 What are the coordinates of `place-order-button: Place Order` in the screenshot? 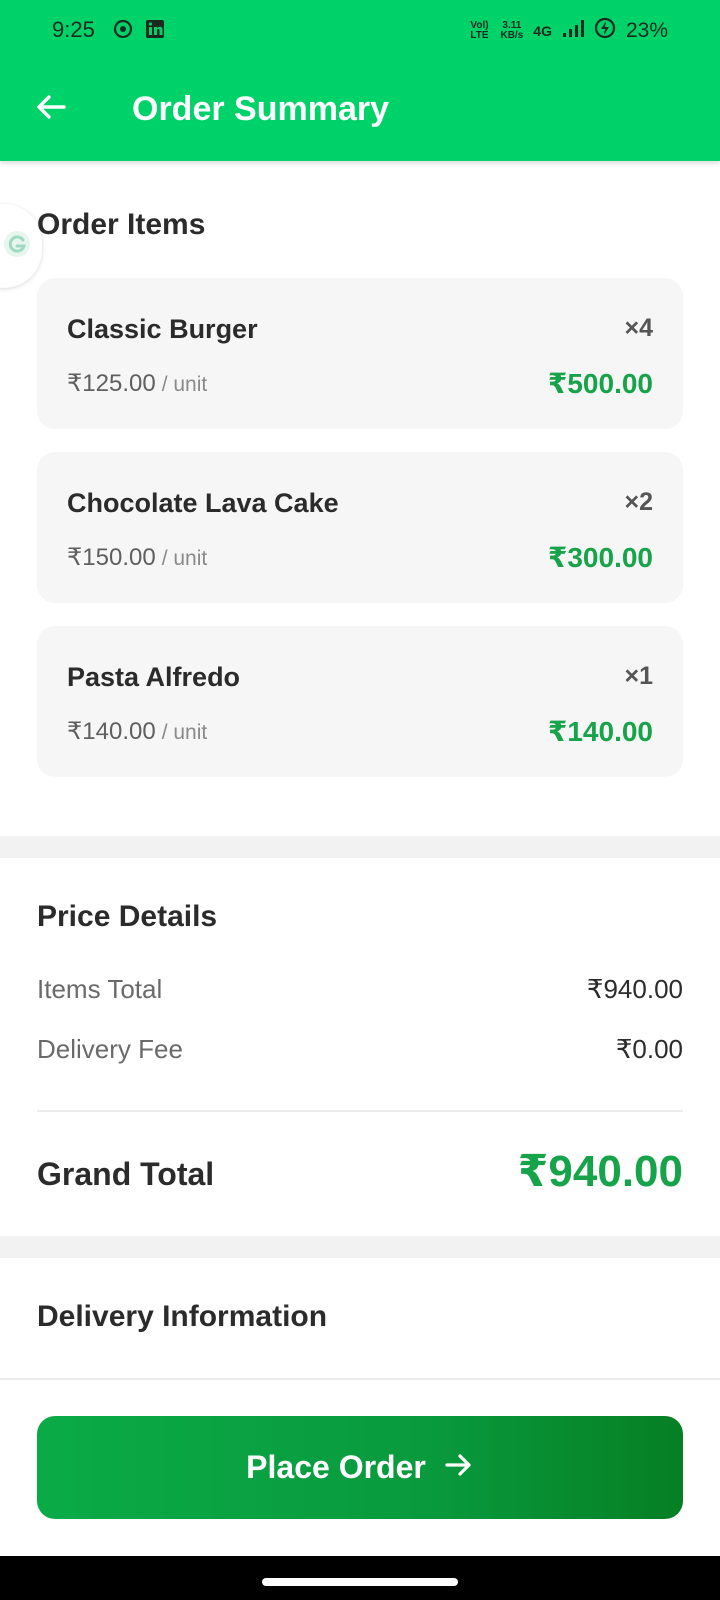 It's located at (360, 1467).